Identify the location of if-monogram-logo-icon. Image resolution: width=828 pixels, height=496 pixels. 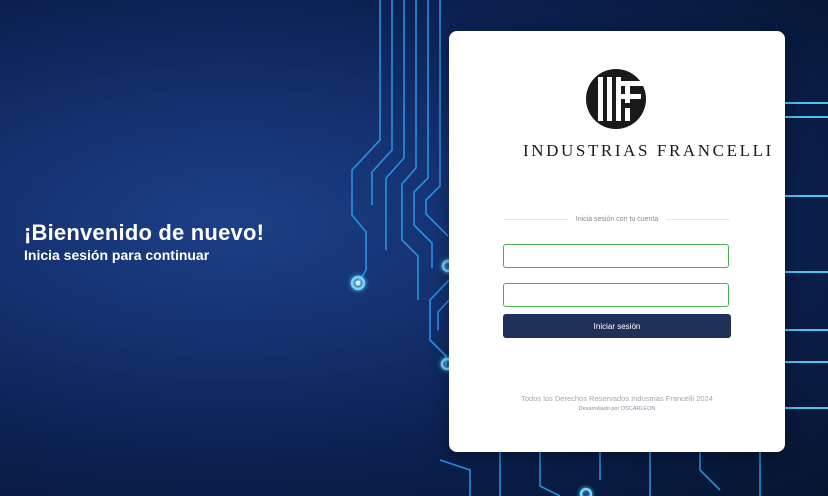
(616, 99).